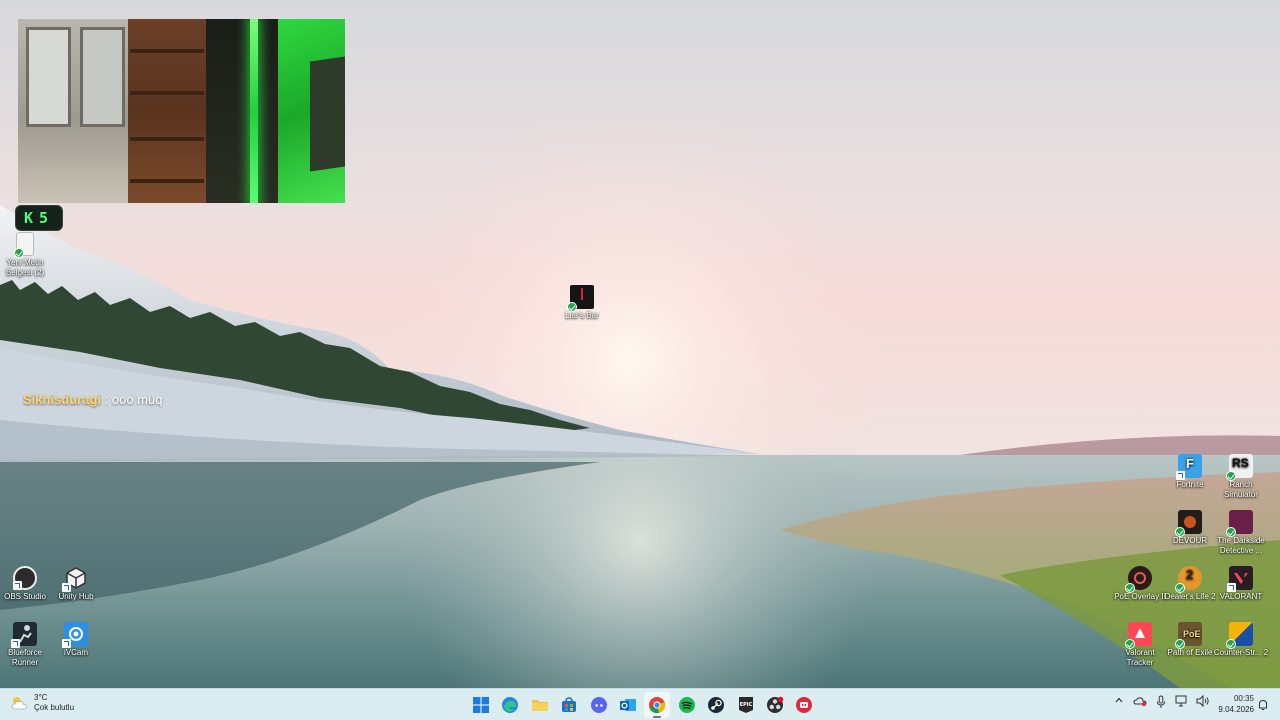  I want to click on taskbar-epic-games: EPIC, so click(746, 705).